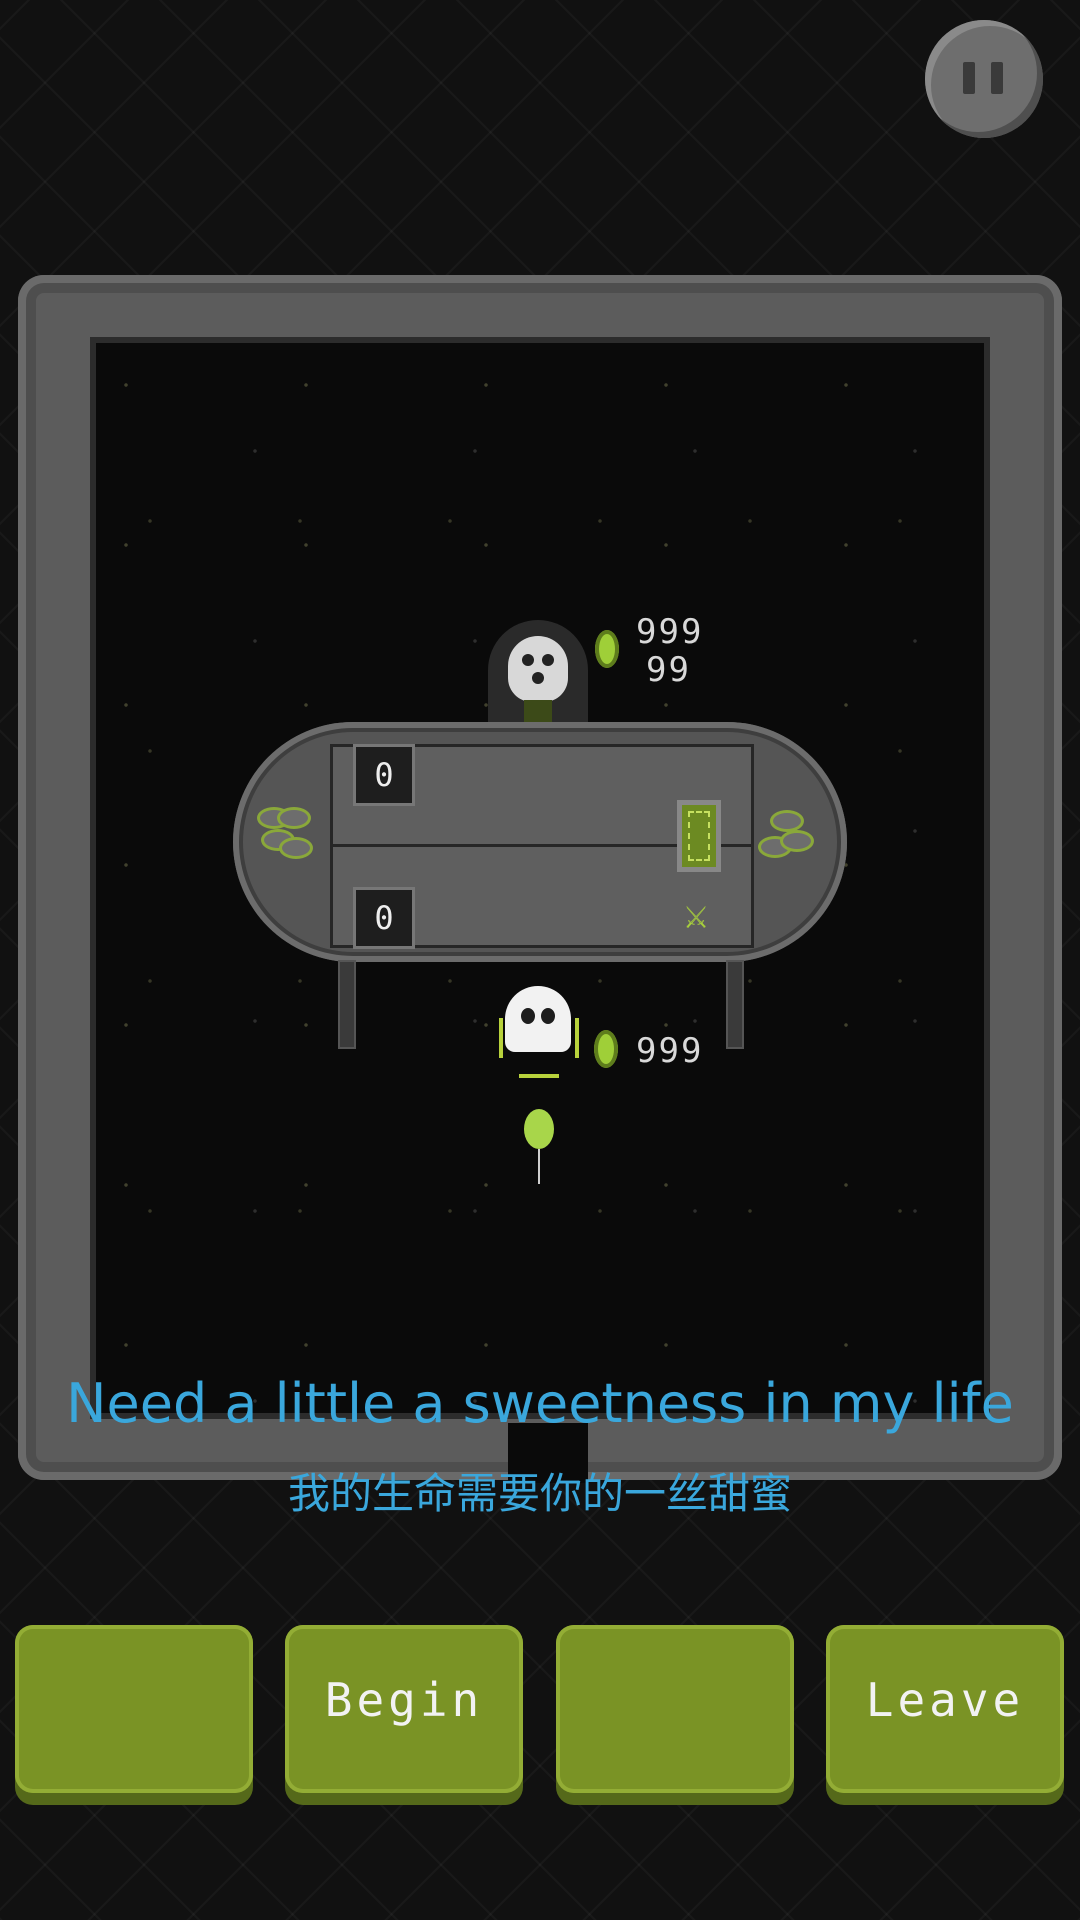 Image resolution: width=1080 pixels, height=1920 pixels. Describe the element at coordinates (984, 79) in the screenshot. I see `pause-button` at that location.